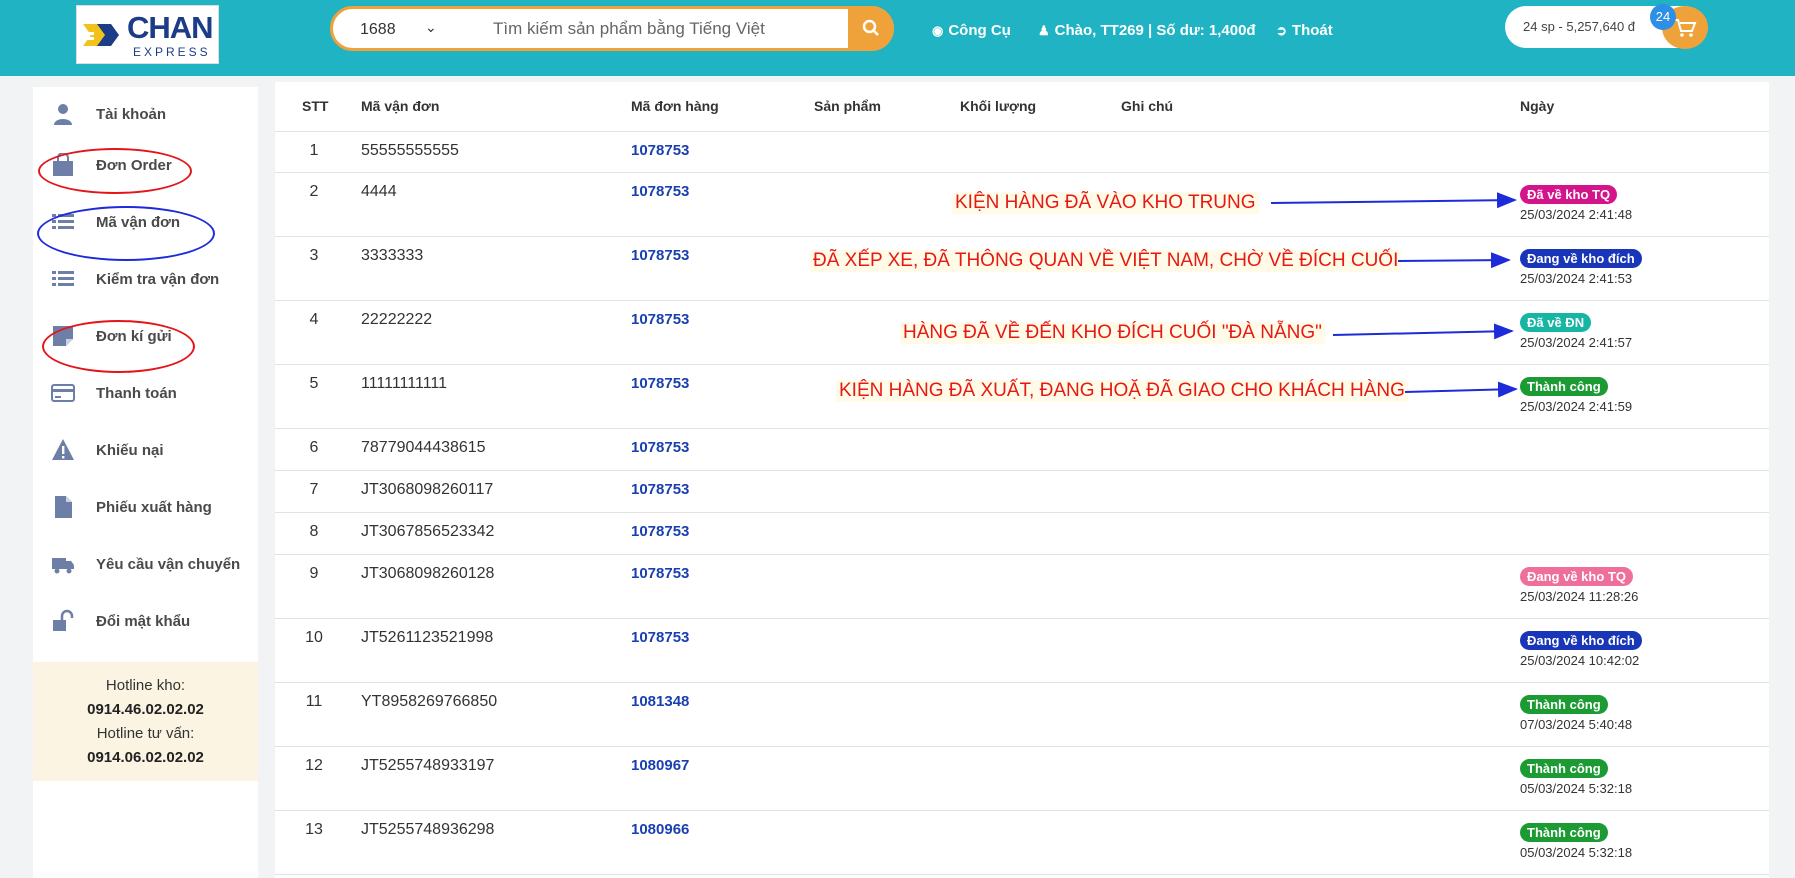 The image size is (1795, 878). I want to click on tracking-code: JT3067856523342, so click(428, 531).